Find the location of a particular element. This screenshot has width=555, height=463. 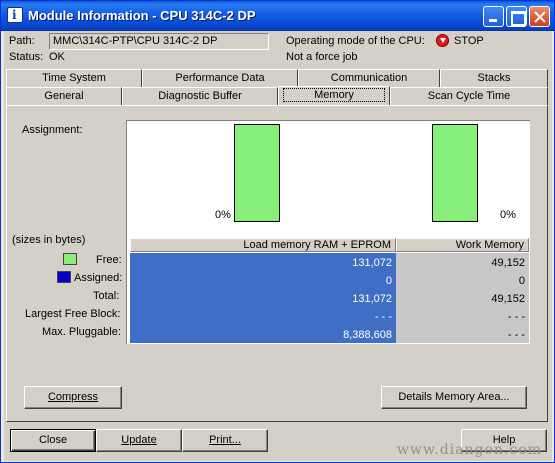

force-job-status: Not a force job is located at coordinates (322, 57).